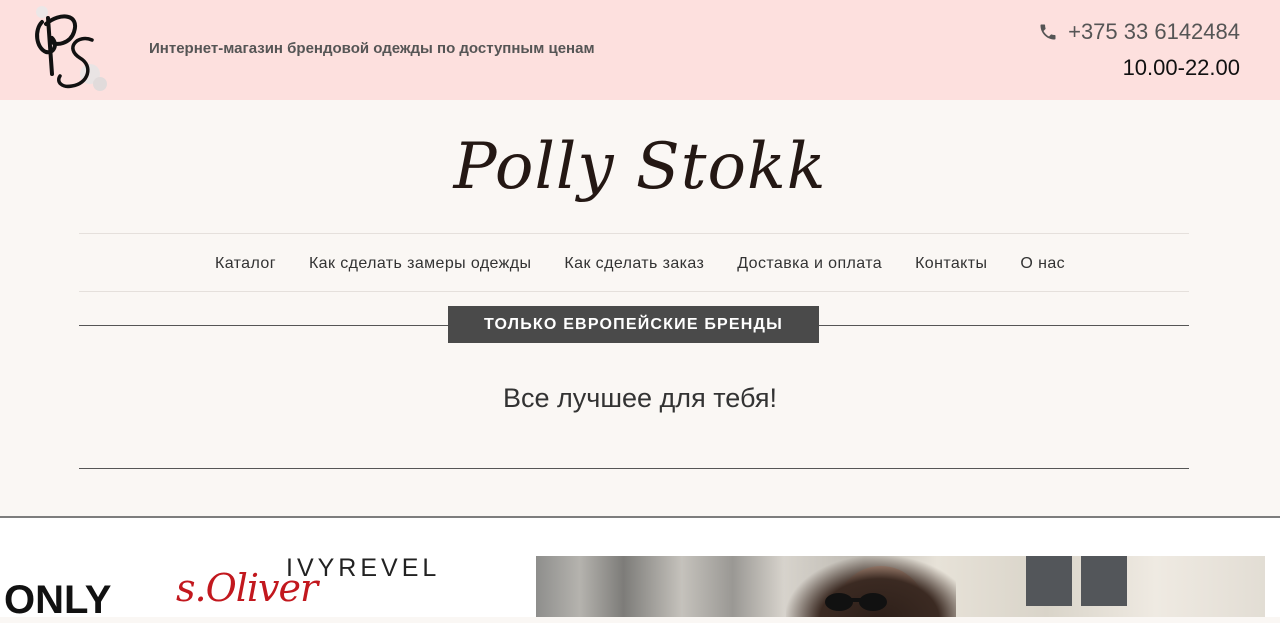 The height and width of the screenshot is (623, 1280). Describe the element at coordinates (1181, 67) in the screenshot. I see `working-hours: 10.00-22.00` at that location.